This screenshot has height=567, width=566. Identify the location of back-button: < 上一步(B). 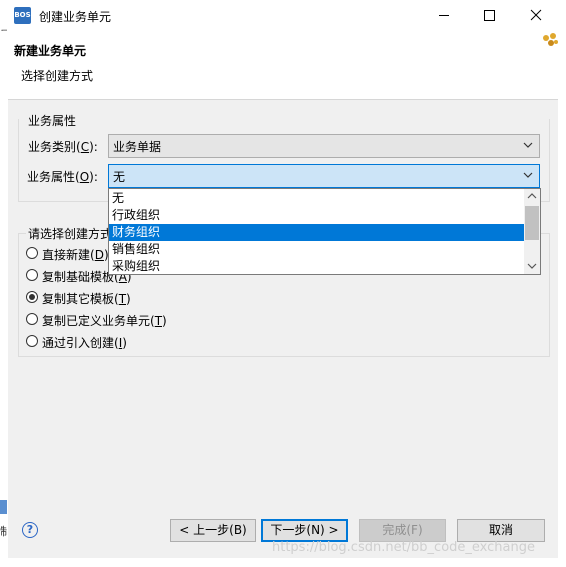
(213, 530).